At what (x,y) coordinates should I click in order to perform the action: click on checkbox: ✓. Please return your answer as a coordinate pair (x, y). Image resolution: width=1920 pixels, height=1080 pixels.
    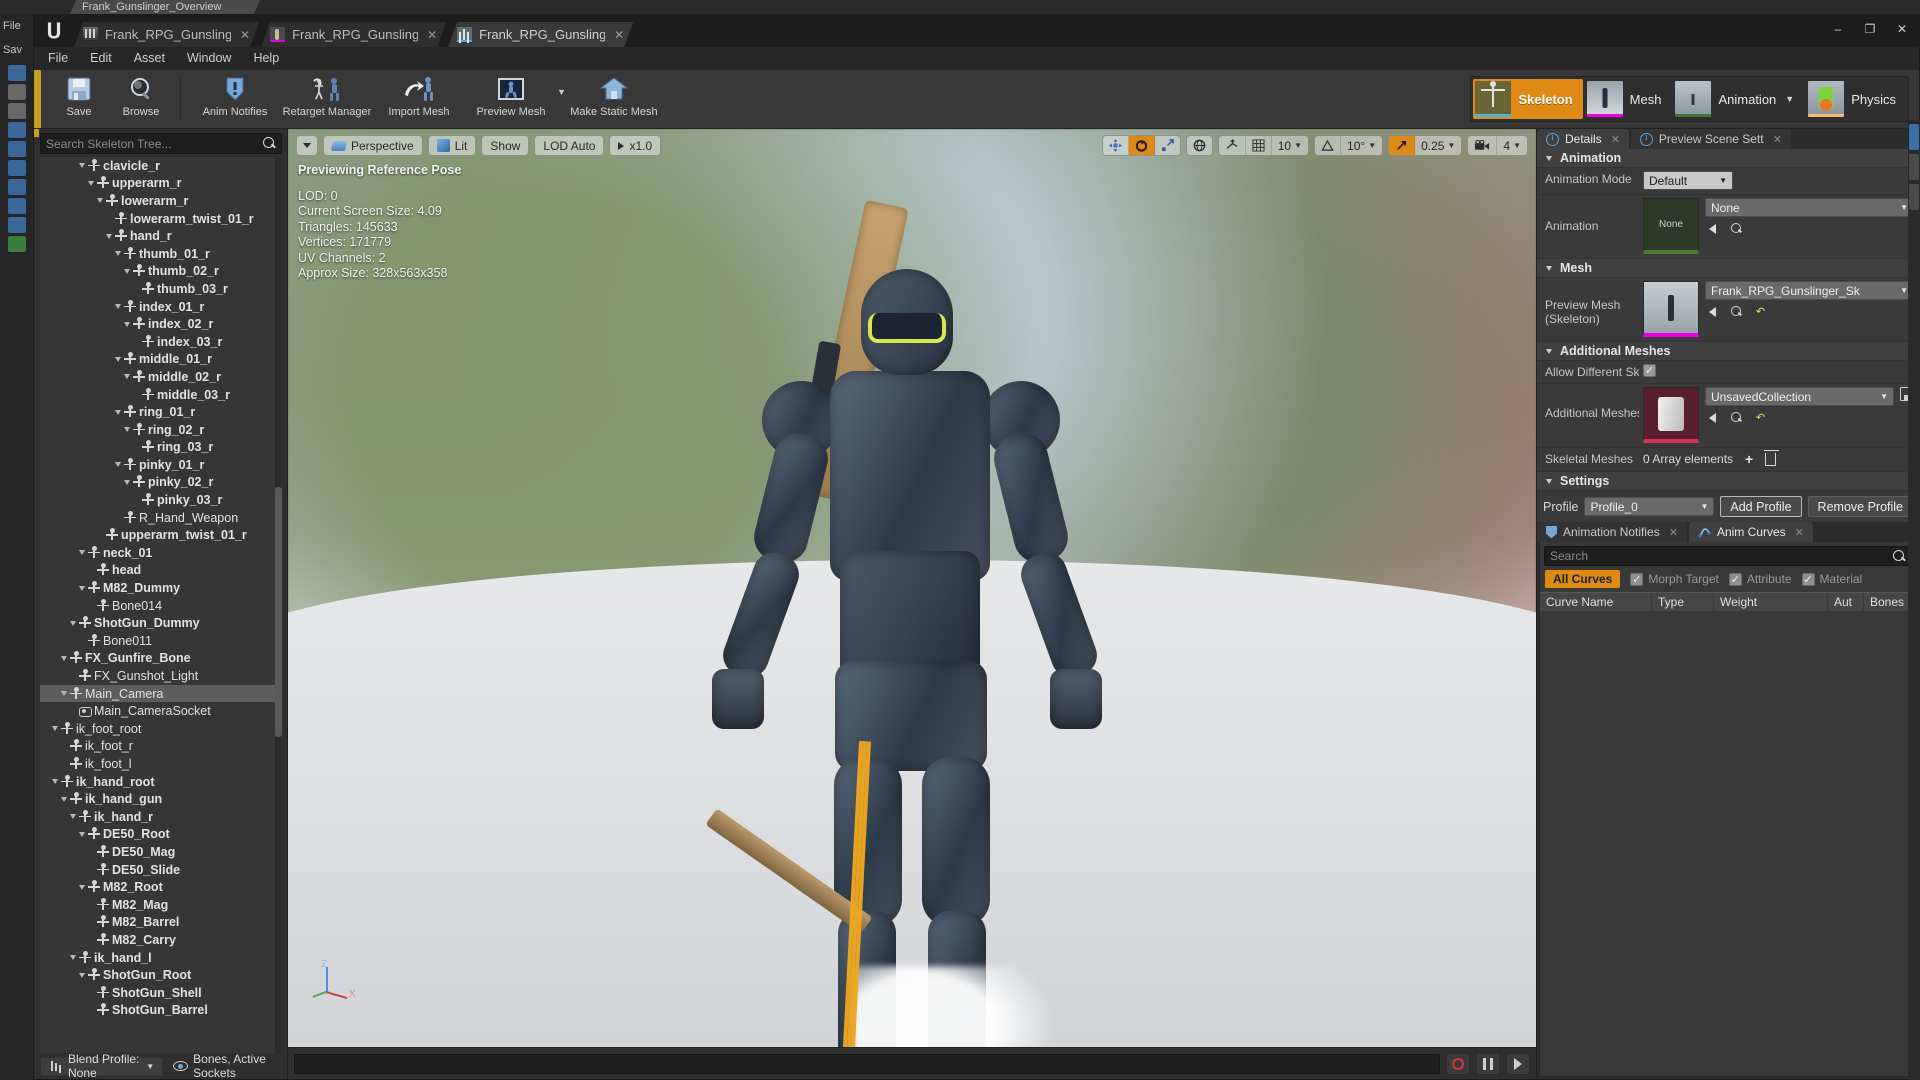
    Looking at the image, I should click on (1735, 579).